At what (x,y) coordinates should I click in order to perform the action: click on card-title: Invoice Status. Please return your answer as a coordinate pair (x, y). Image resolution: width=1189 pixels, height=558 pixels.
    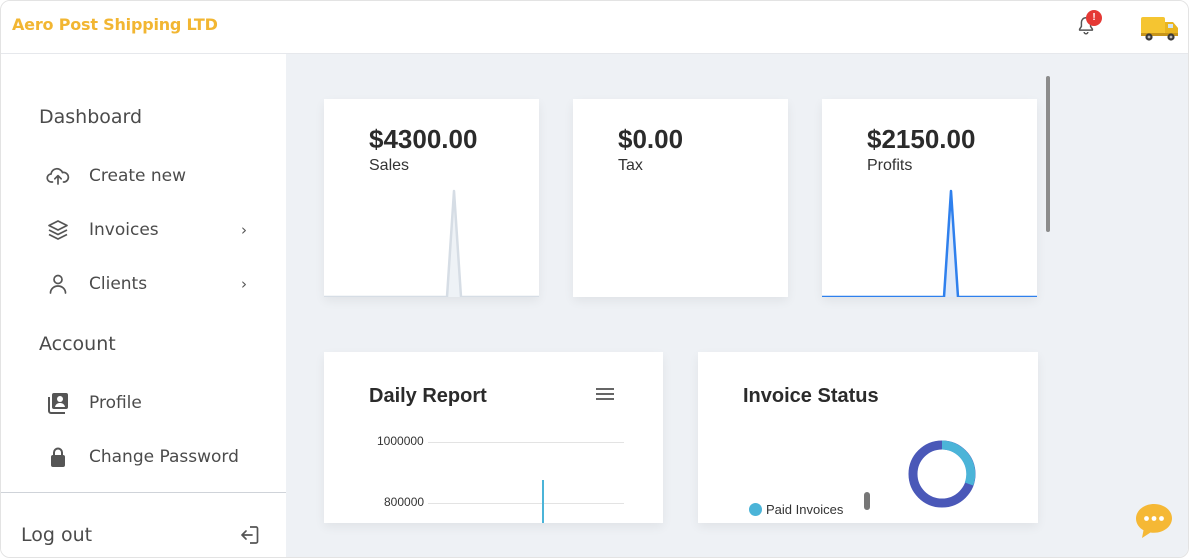
    Looking at the image, I should click on (811, 396).